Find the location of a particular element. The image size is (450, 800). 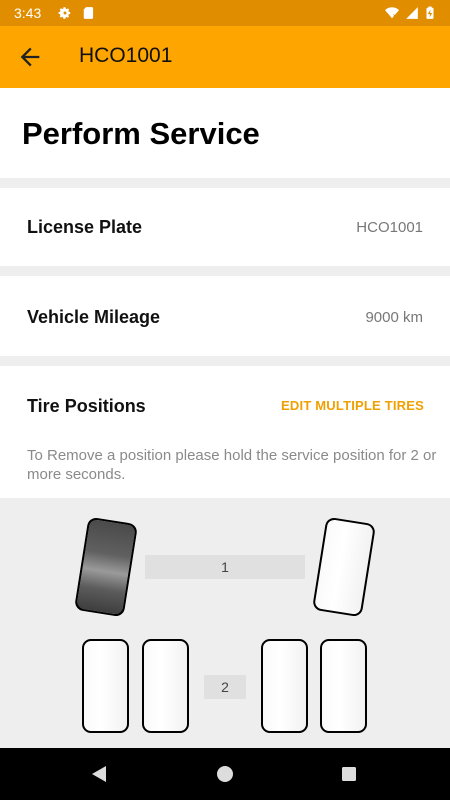

tire-axle2-left-inner is located at coordinates (165, 686).